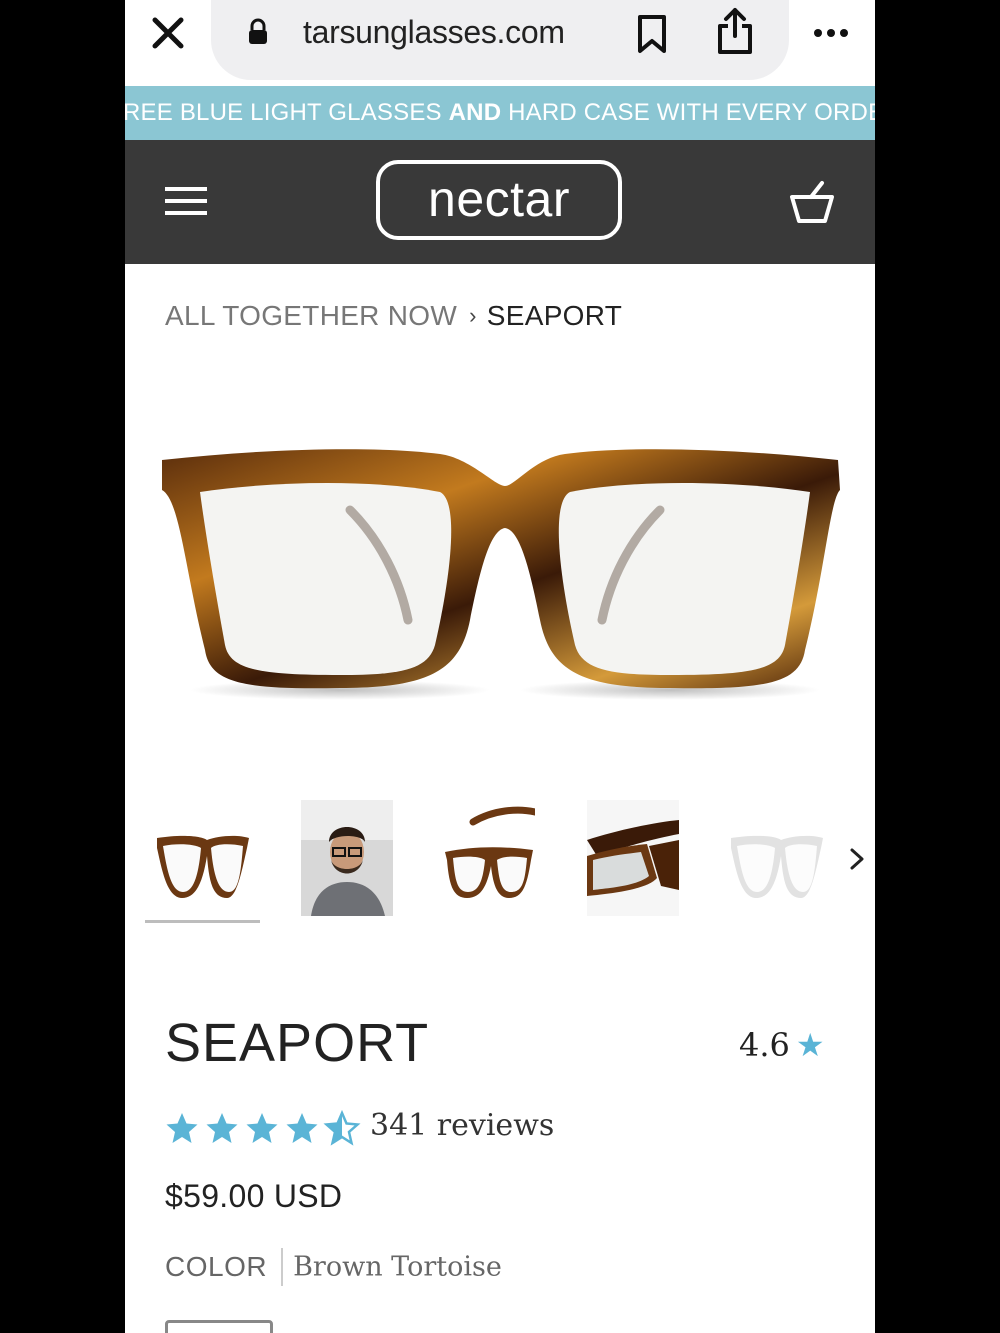  Describe the element at coordinates (186, 201) in the screenshot. I see `hamburger-menu-icon` at that location.